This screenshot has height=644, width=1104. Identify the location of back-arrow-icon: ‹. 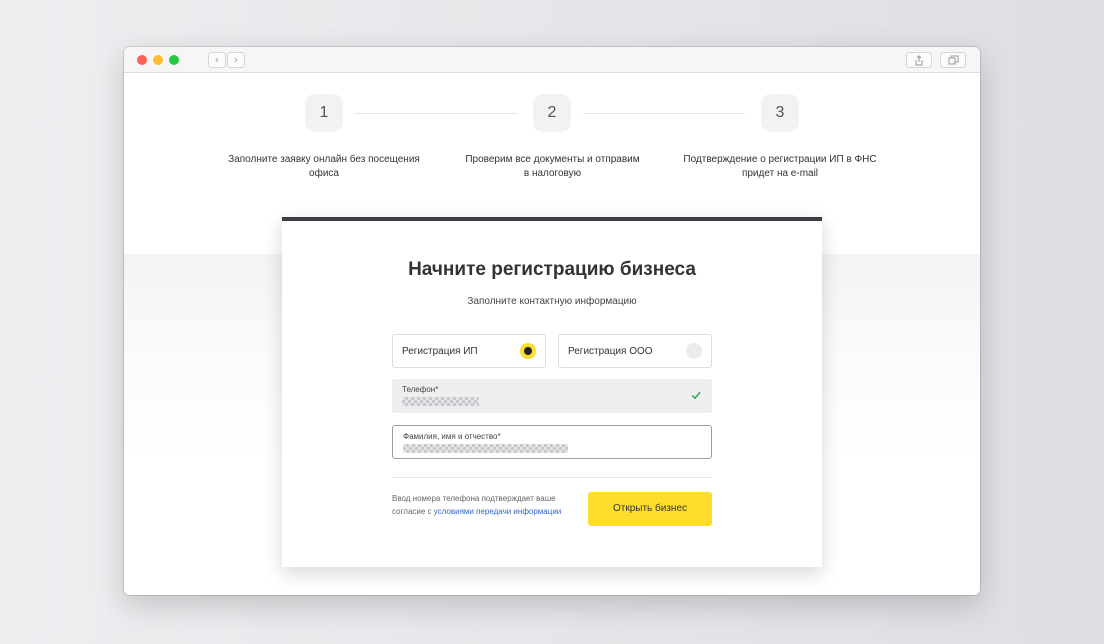
(217, 60).